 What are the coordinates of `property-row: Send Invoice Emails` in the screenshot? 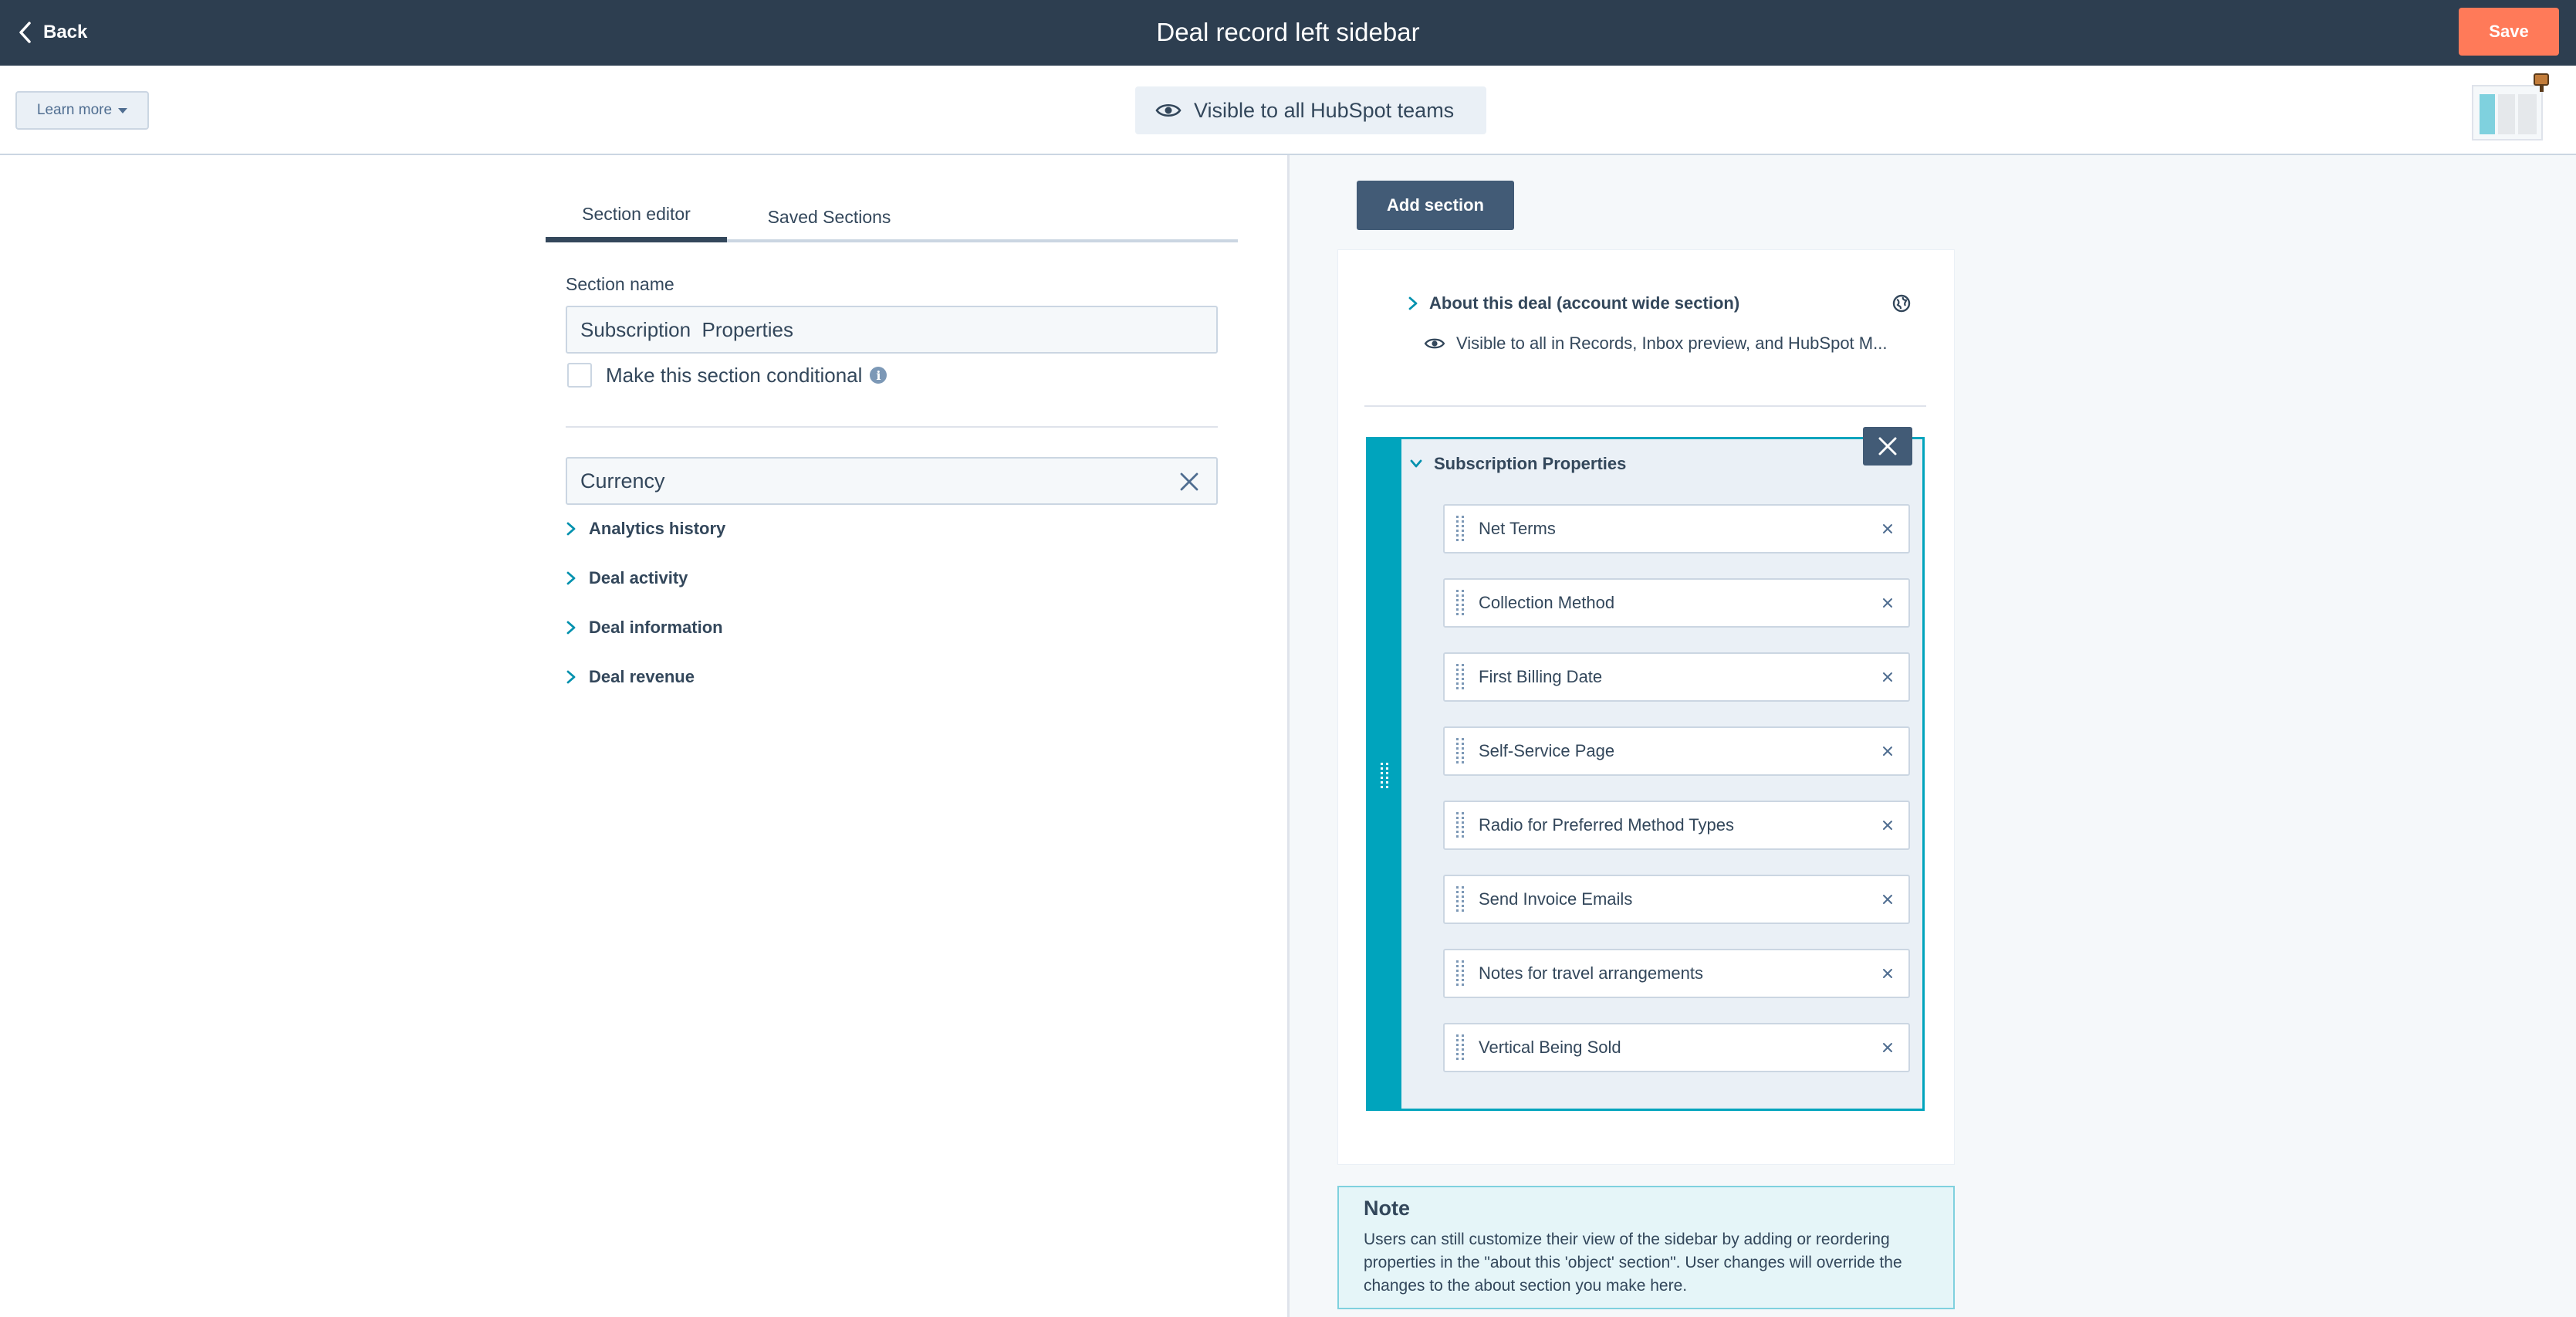 It's located at (1676, 899).